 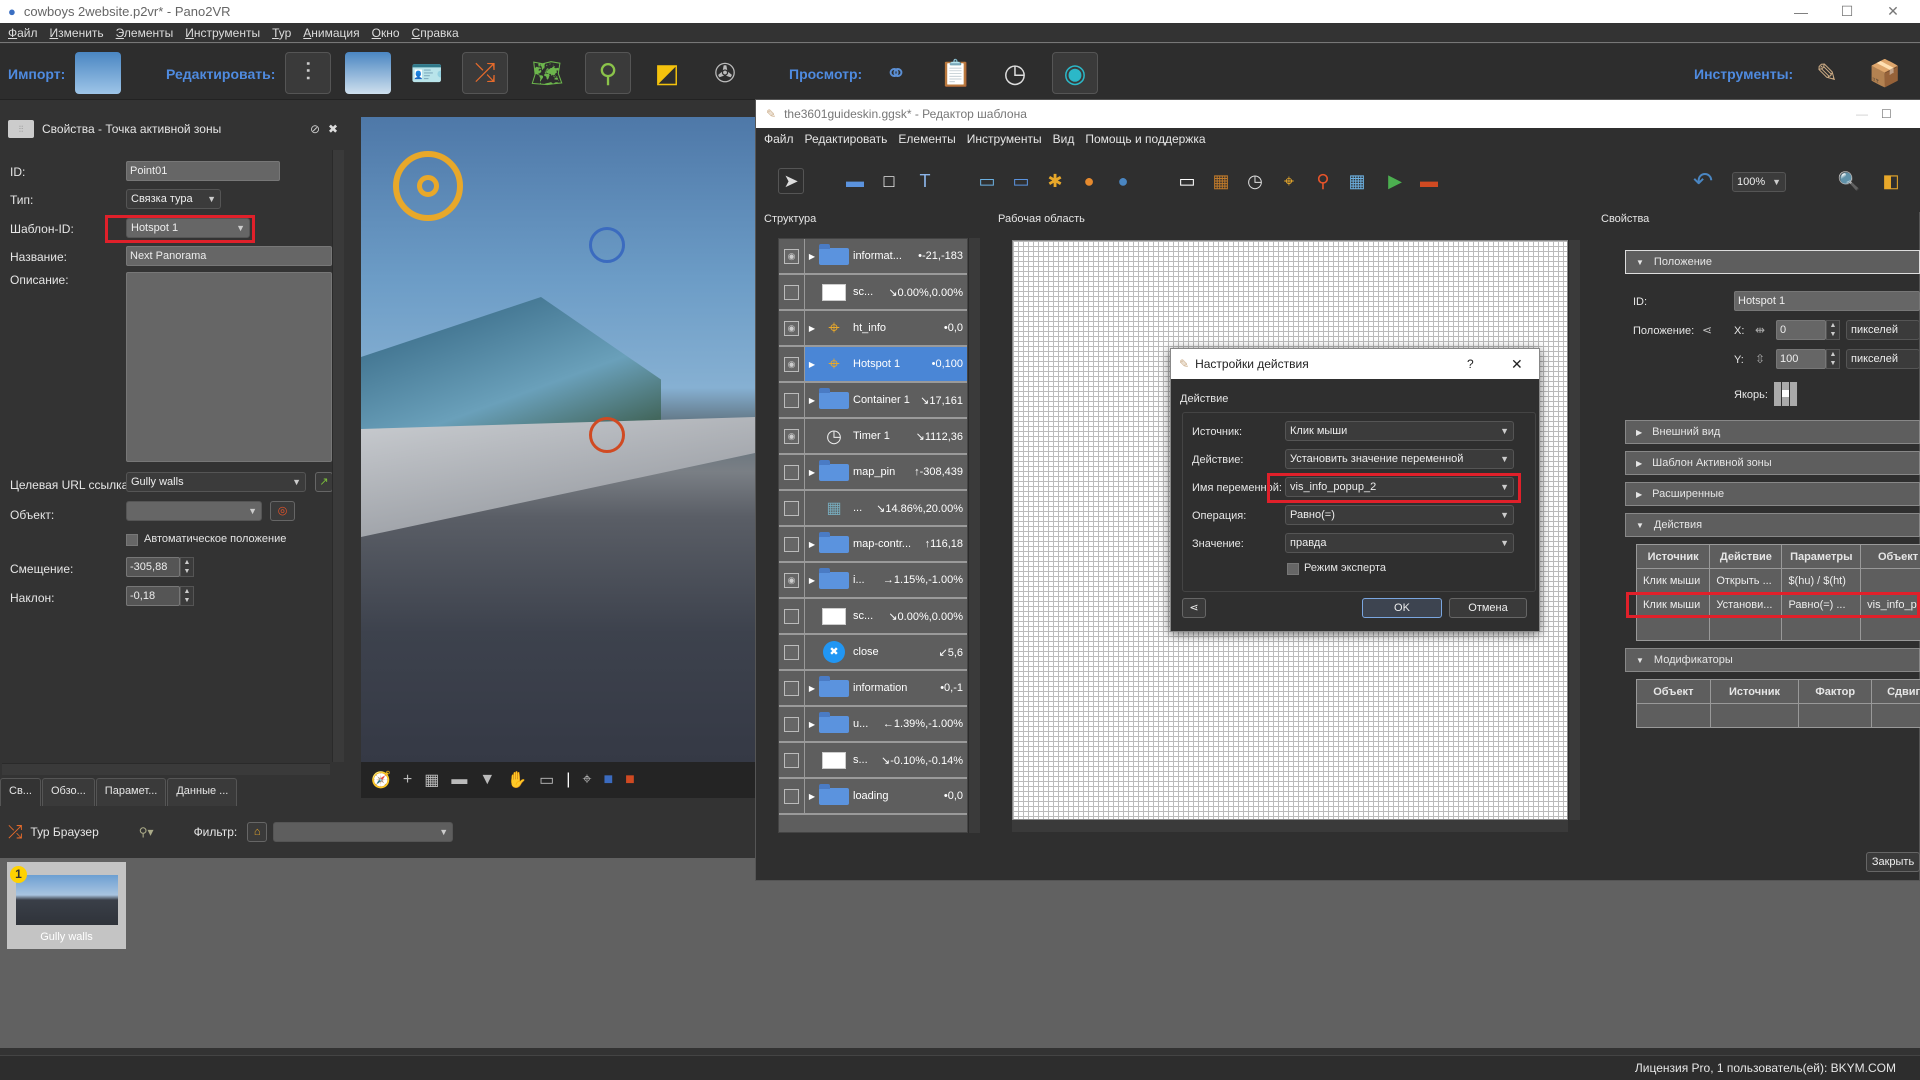 I want to click on pick-url-button: ↗, so click(x=324, y=482).